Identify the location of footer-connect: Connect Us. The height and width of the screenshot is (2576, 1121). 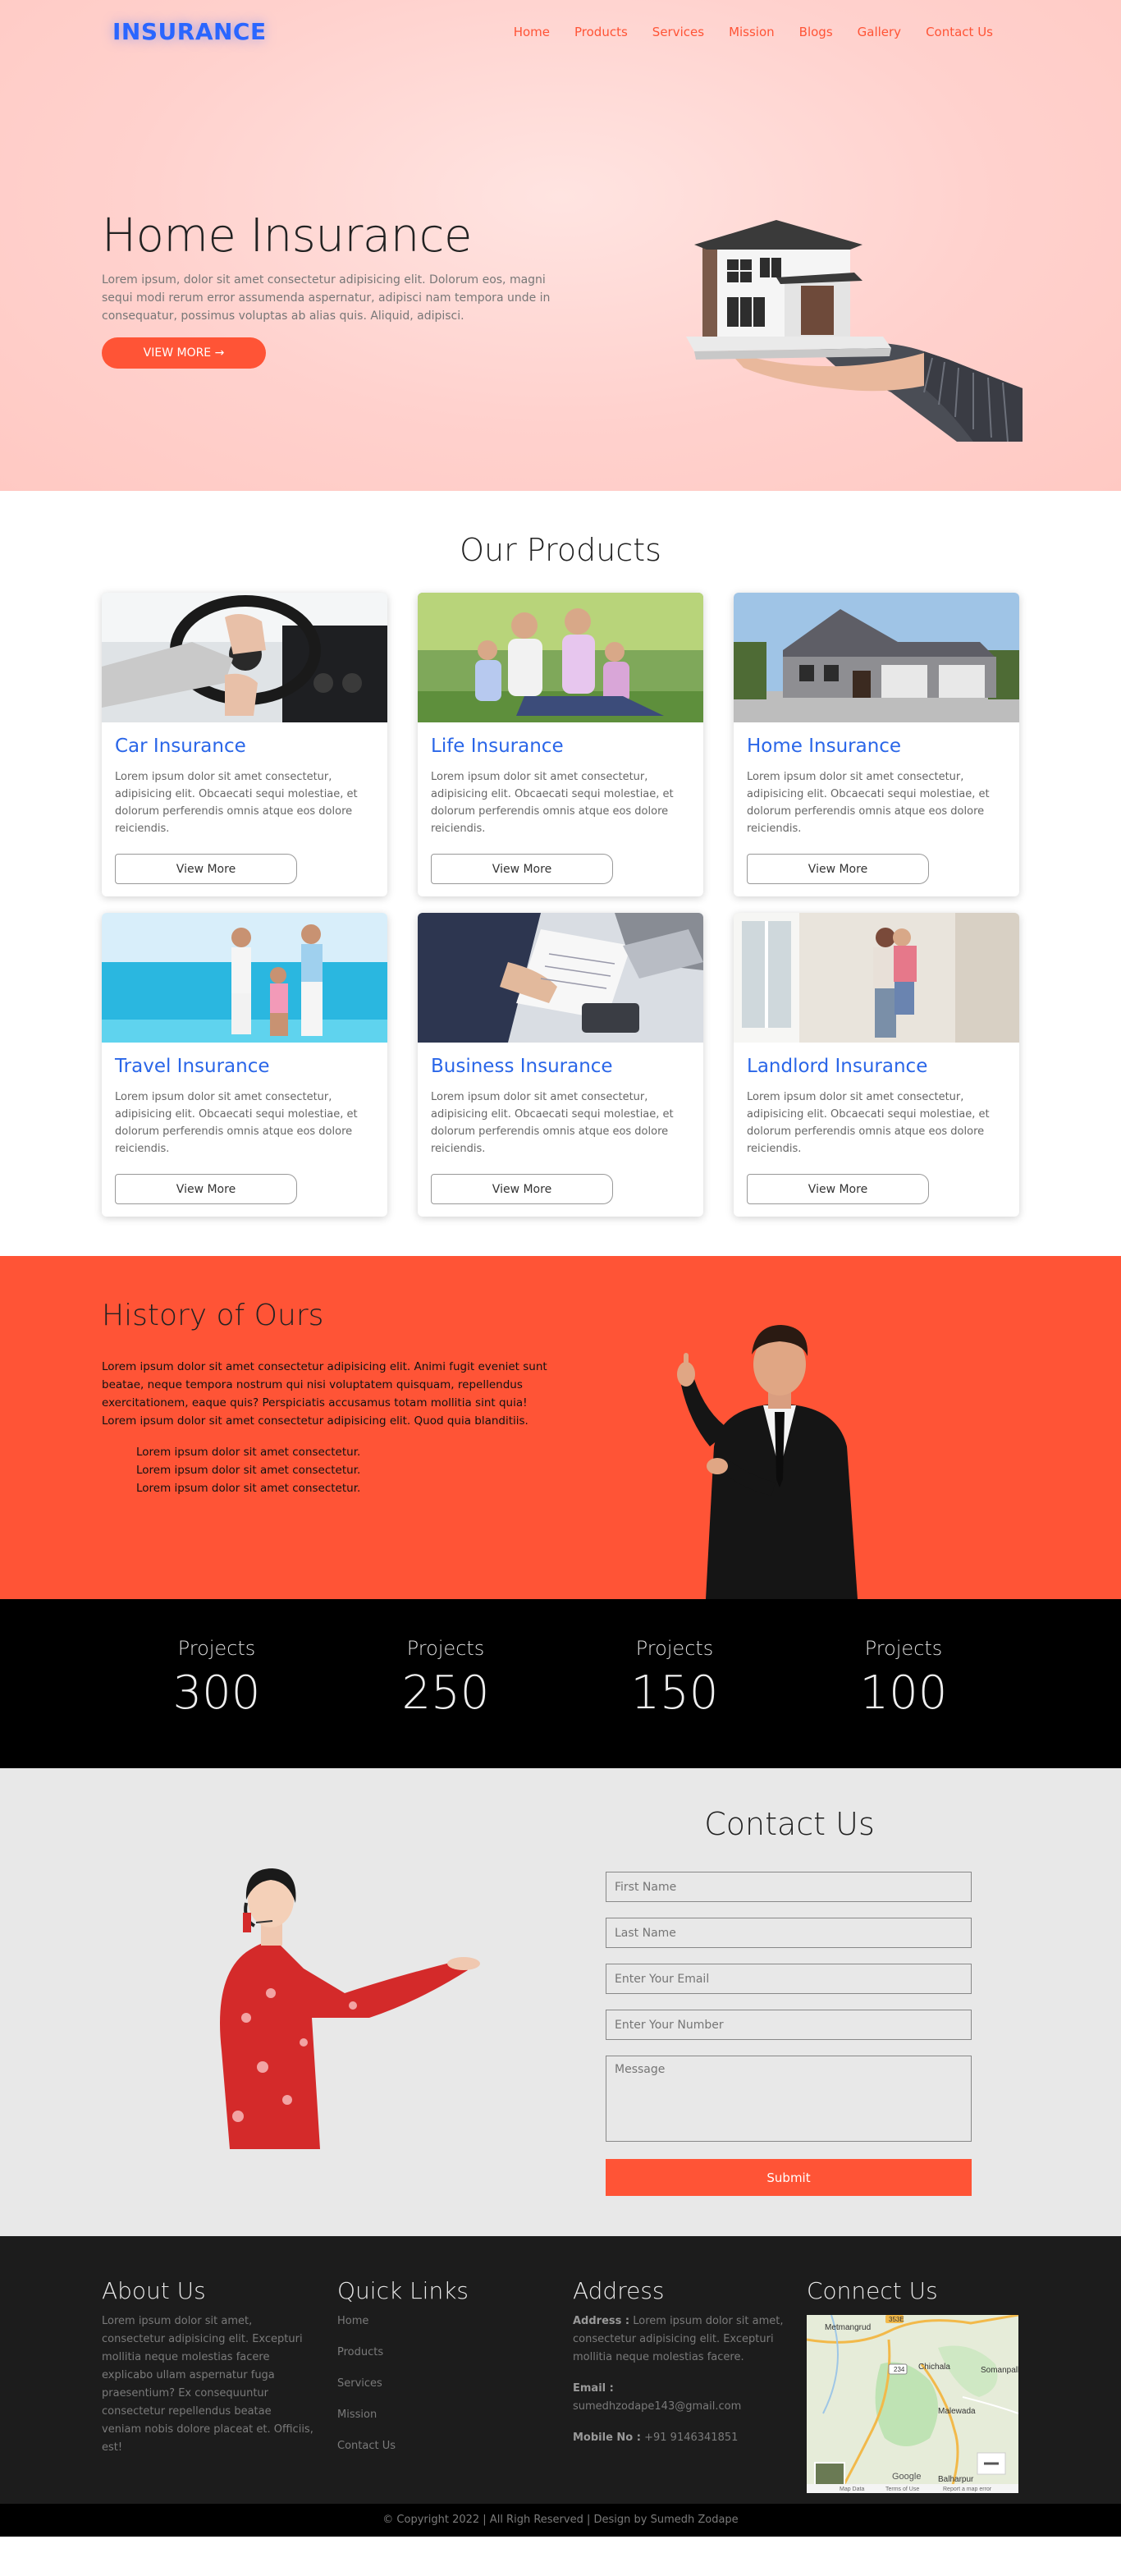
(914, 2294).